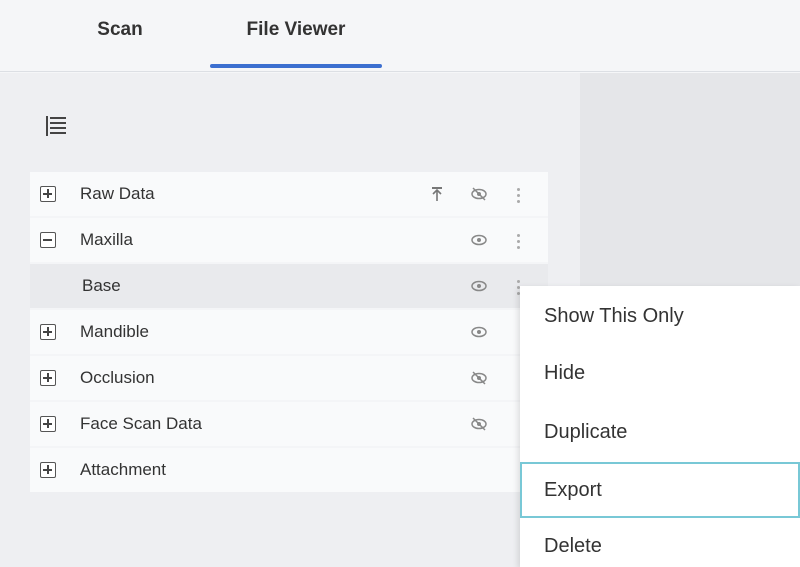 This screenshot has height=567, width=800. Describe the element at coordinates (114, 331) in the screenshot. I see `tree-row-label: Mandible` at that location.